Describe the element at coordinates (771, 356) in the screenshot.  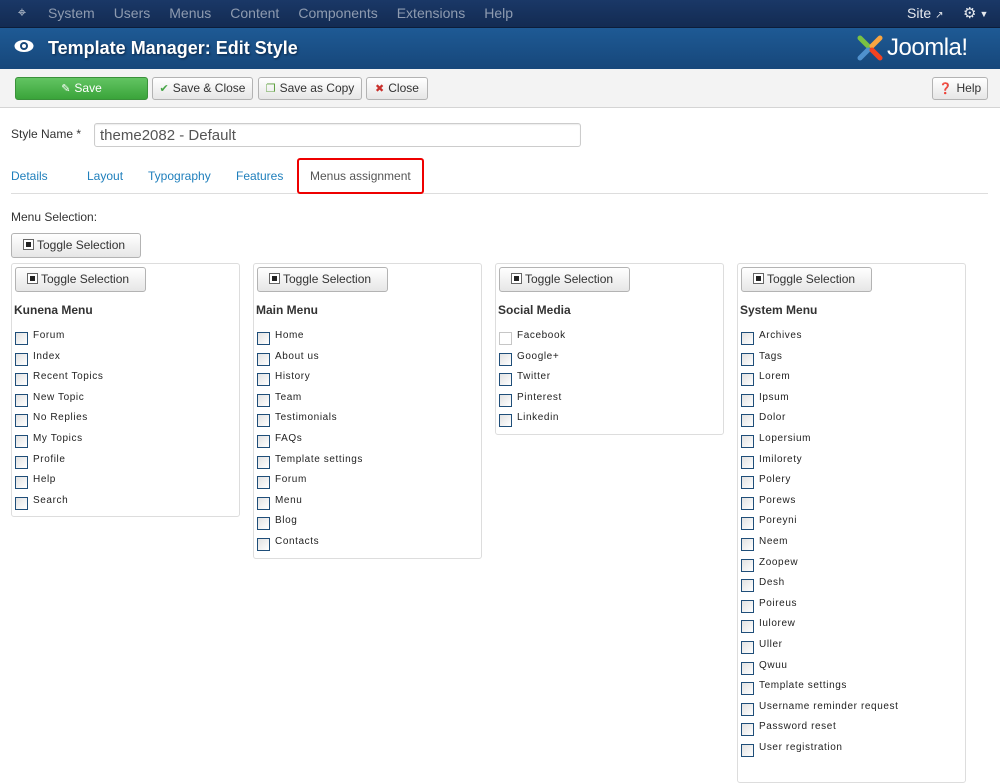
I see `menu-item-label: Tags` at that location.